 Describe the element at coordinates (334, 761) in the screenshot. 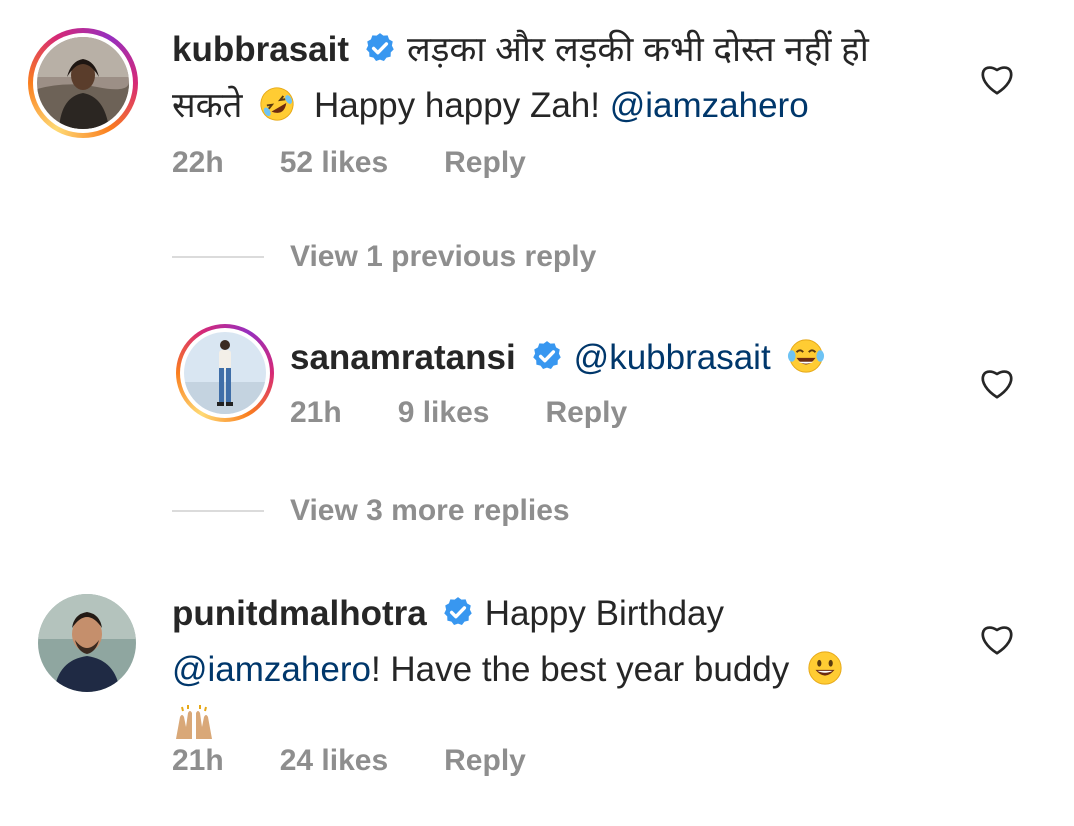

I see `comment-likes: 24 likes` at that location.